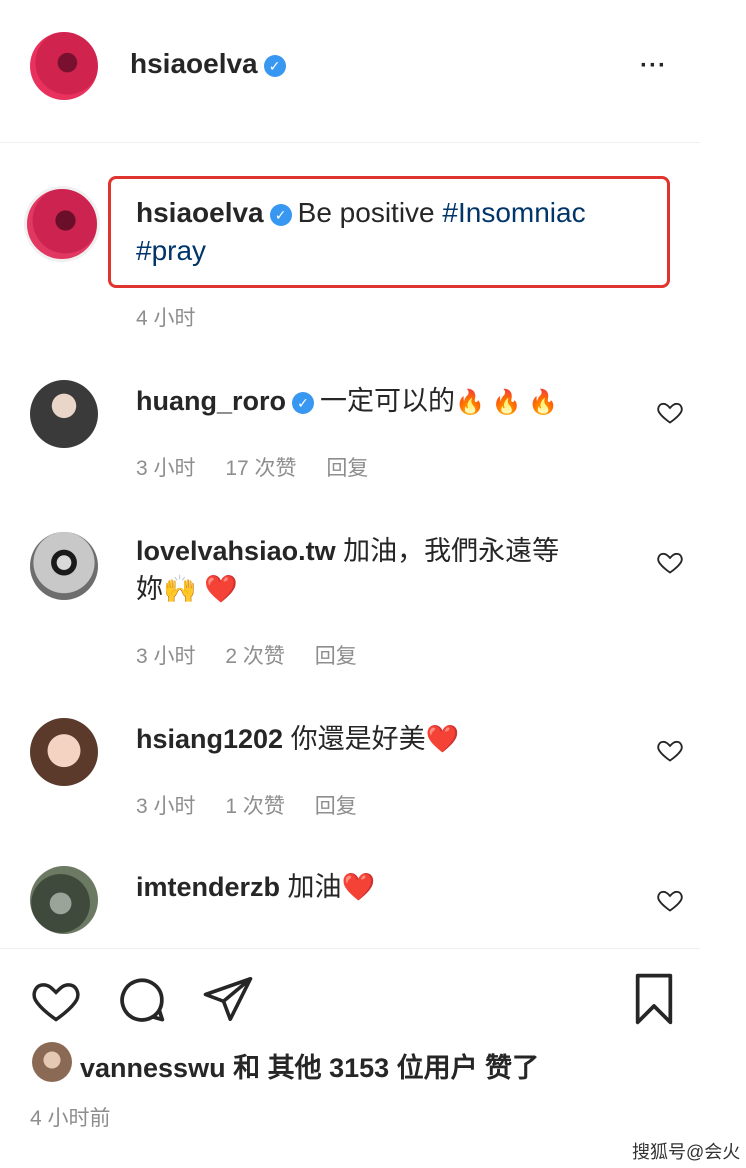 The height and width of the screenshot is (1168, 746). What do you see at coordinates (171, 250) in the screenshot?
I see `hashtag-pray: #pray` at bounding box center [171, 250].